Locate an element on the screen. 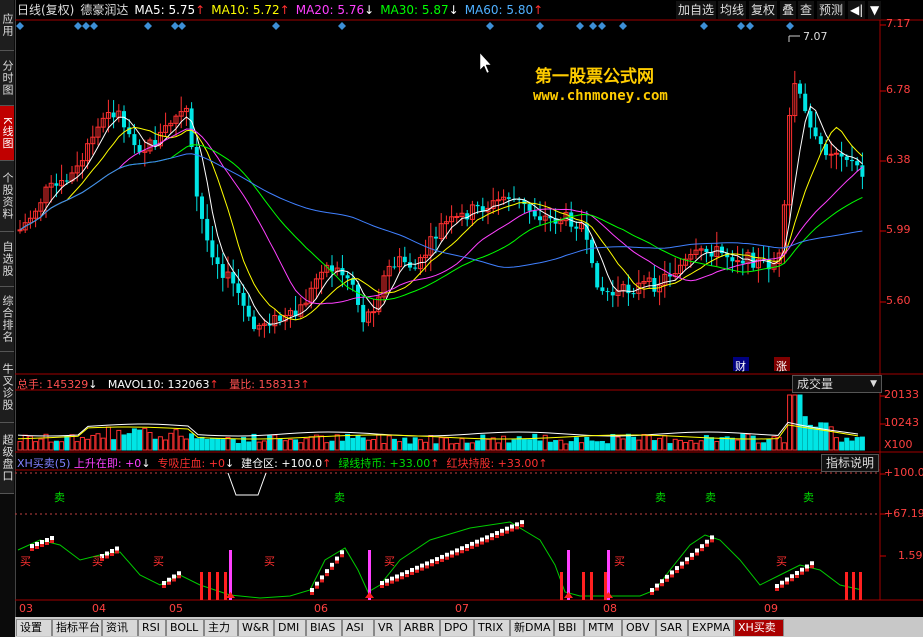  month-label: 04 is located at coordinates (99, 608).